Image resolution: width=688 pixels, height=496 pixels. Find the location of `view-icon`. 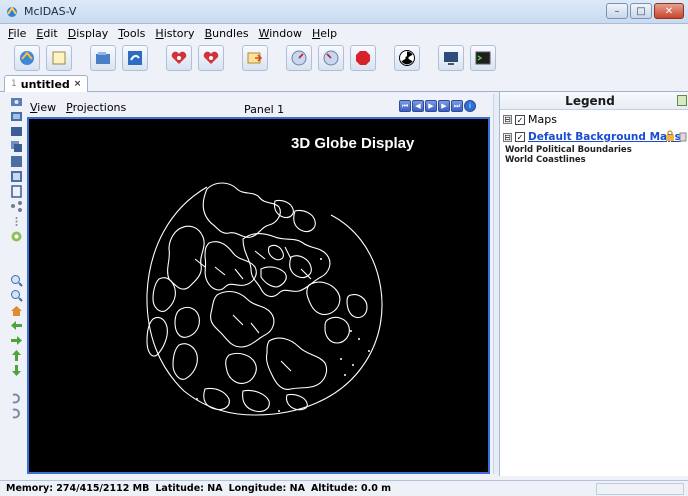

view-icon is located at coordinates (16, 176).